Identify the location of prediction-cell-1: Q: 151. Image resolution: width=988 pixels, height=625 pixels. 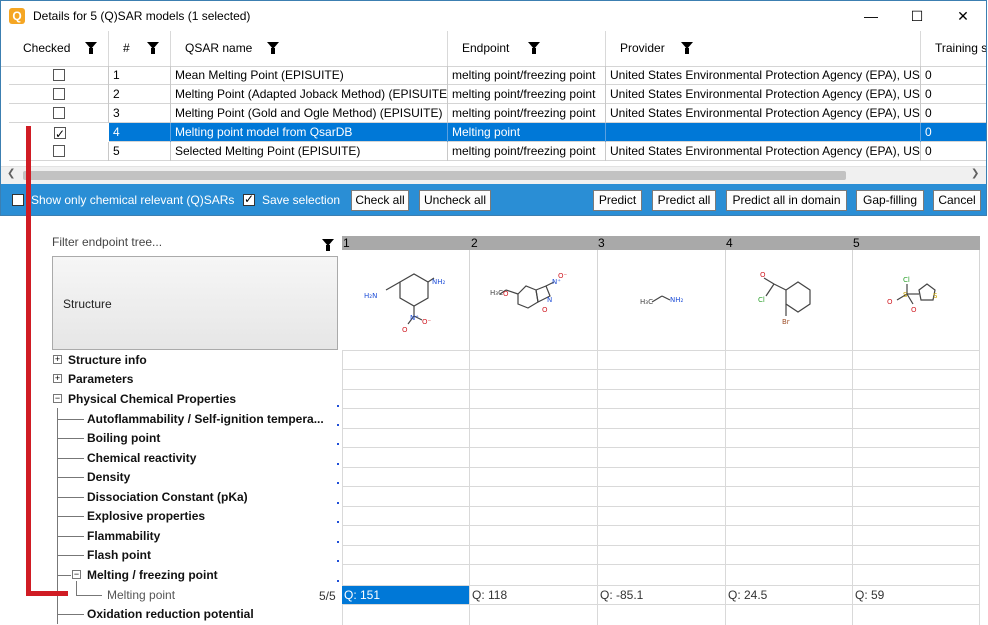
(405, 595).